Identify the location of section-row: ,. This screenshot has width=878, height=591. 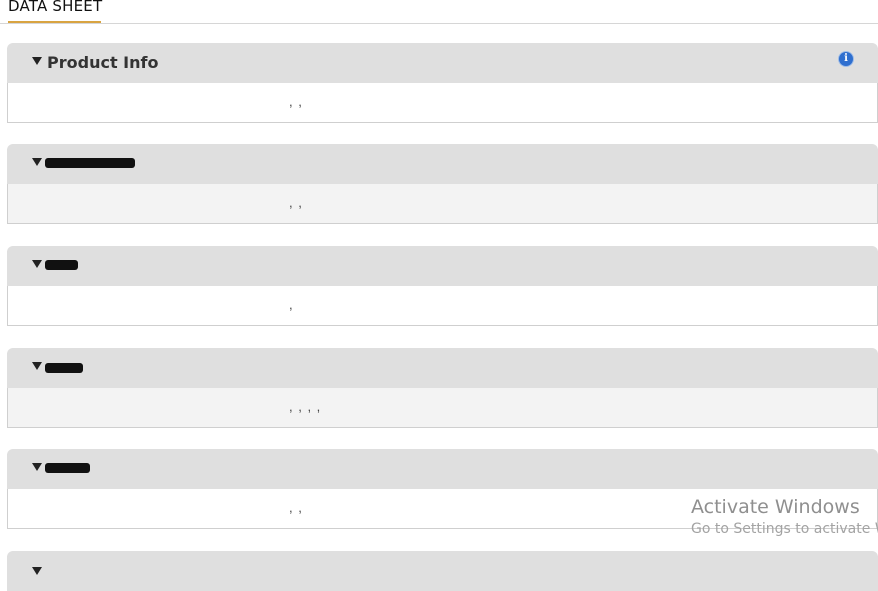
(442, 306).